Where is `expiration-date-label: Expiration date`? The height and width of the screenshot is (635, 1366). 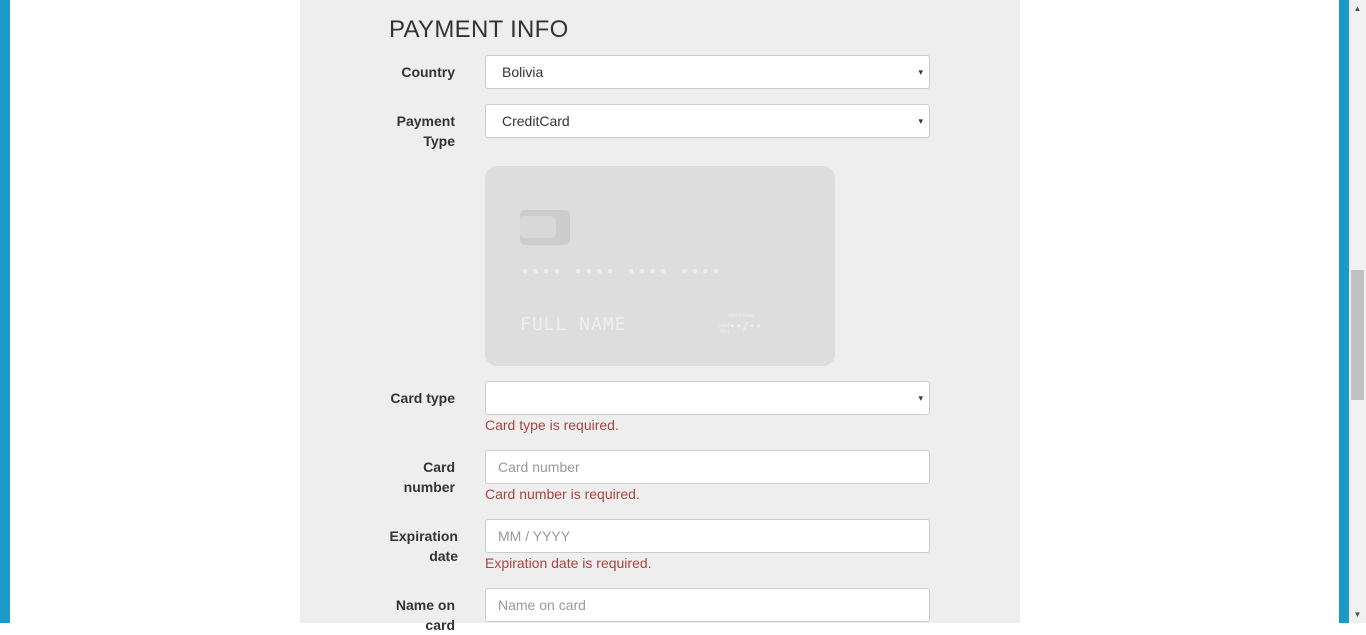
expiration-date-label: Expiration date is located at coordinates (398, 546).